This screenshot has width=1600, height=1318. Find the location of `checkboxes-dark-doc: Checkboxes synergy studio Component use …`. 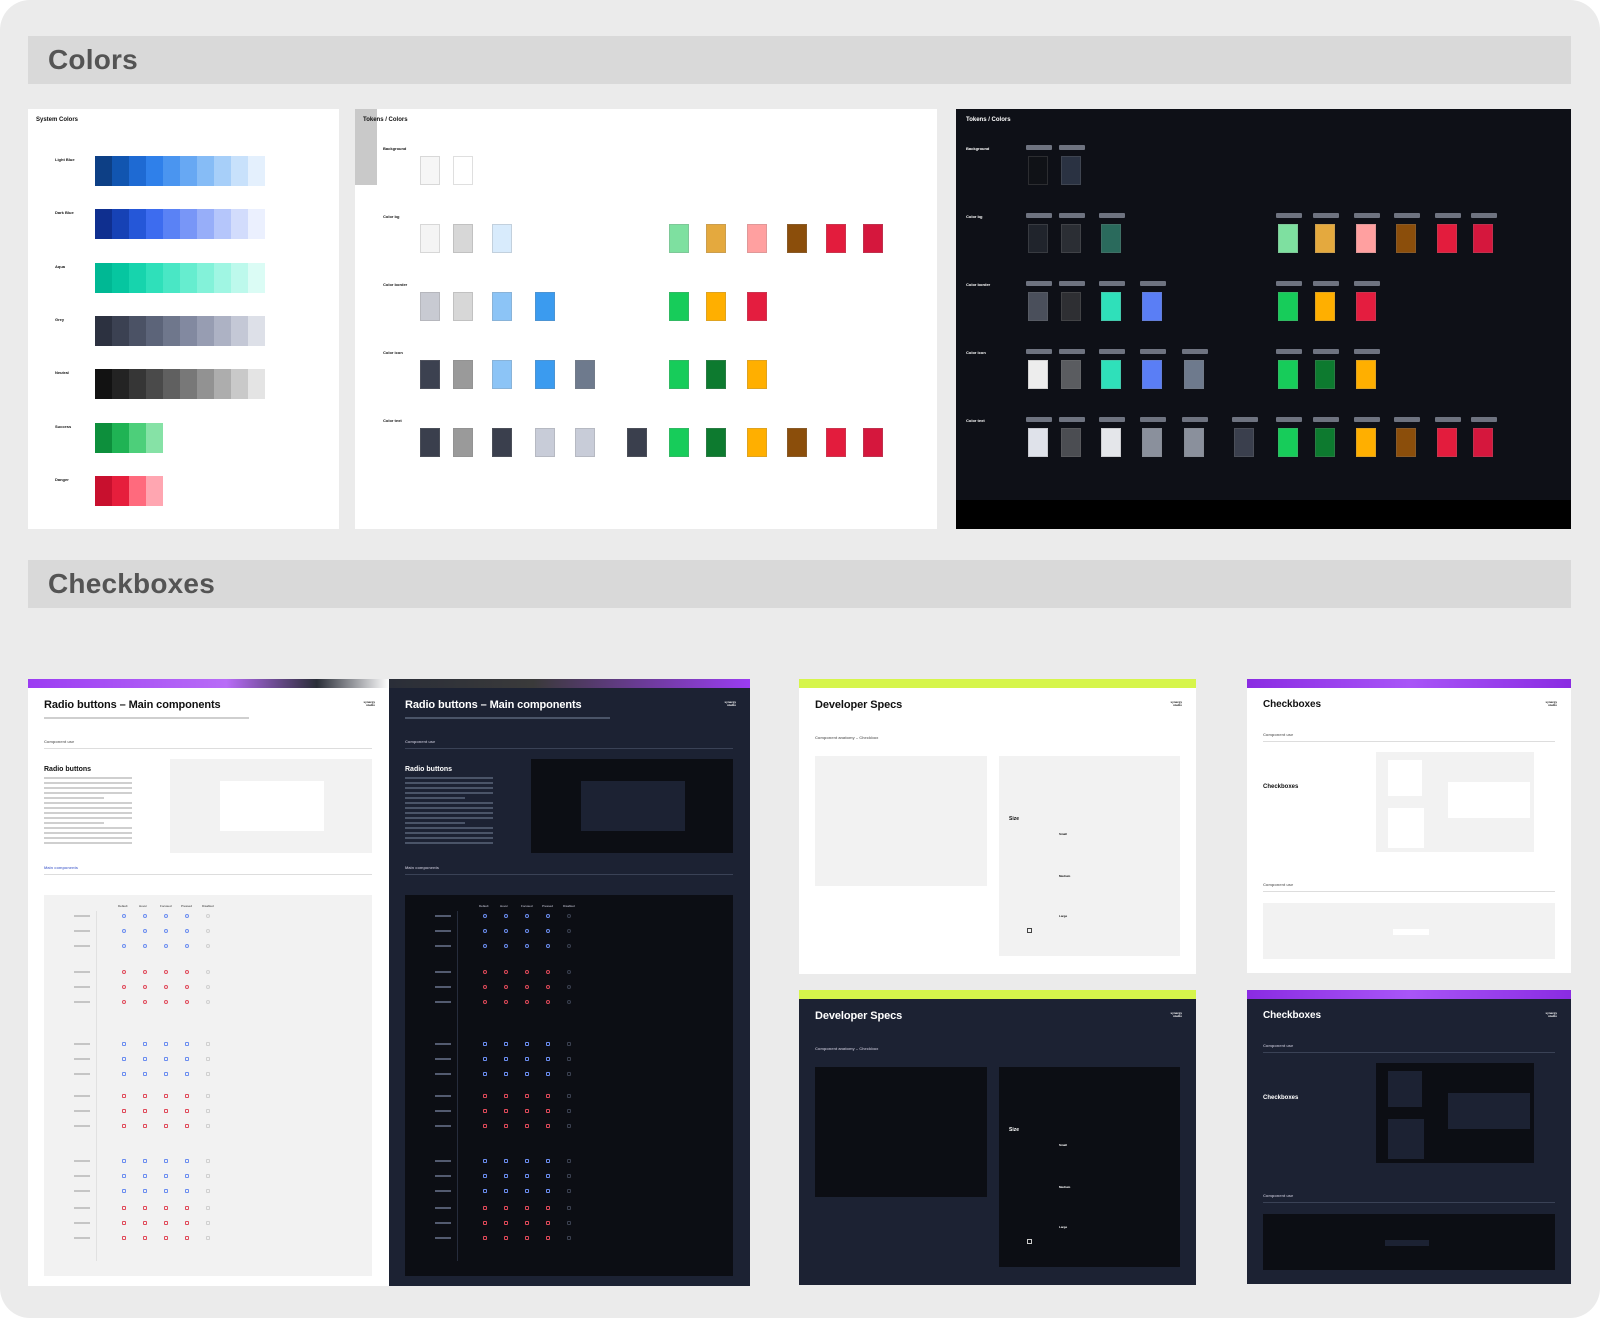

checkboxes-dark-doc: Checkboxes synergy studio Component use … is located at coordinates (1409, 1137).